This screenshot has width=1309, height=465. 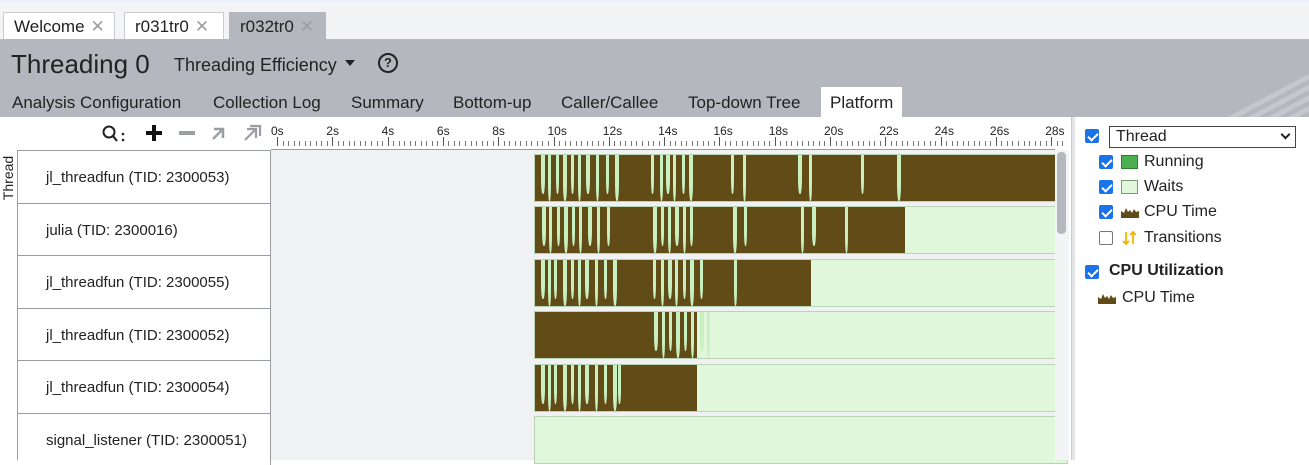 What do you see at coordinates (8, 178) in the screenshot?
I see `thread-axis-label: Thread` at bounding box center [8, 178].